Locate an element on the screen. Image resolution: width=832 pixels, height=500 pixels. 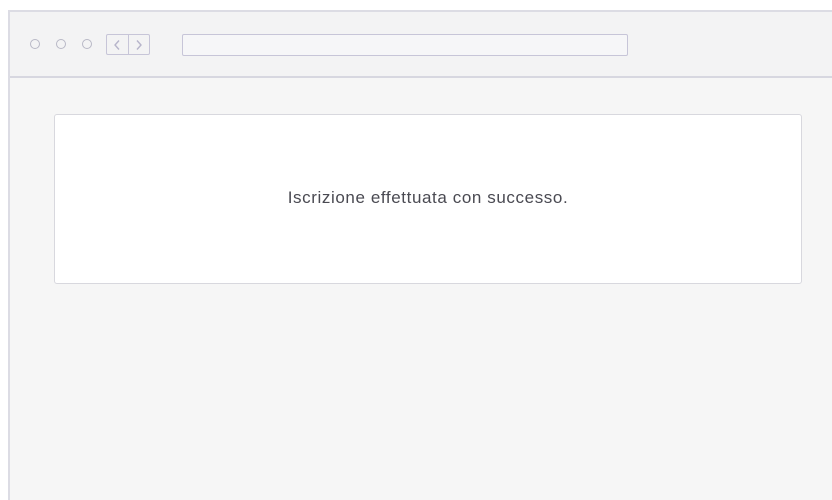
maximize-window-button is located at coordinates (87, 44).